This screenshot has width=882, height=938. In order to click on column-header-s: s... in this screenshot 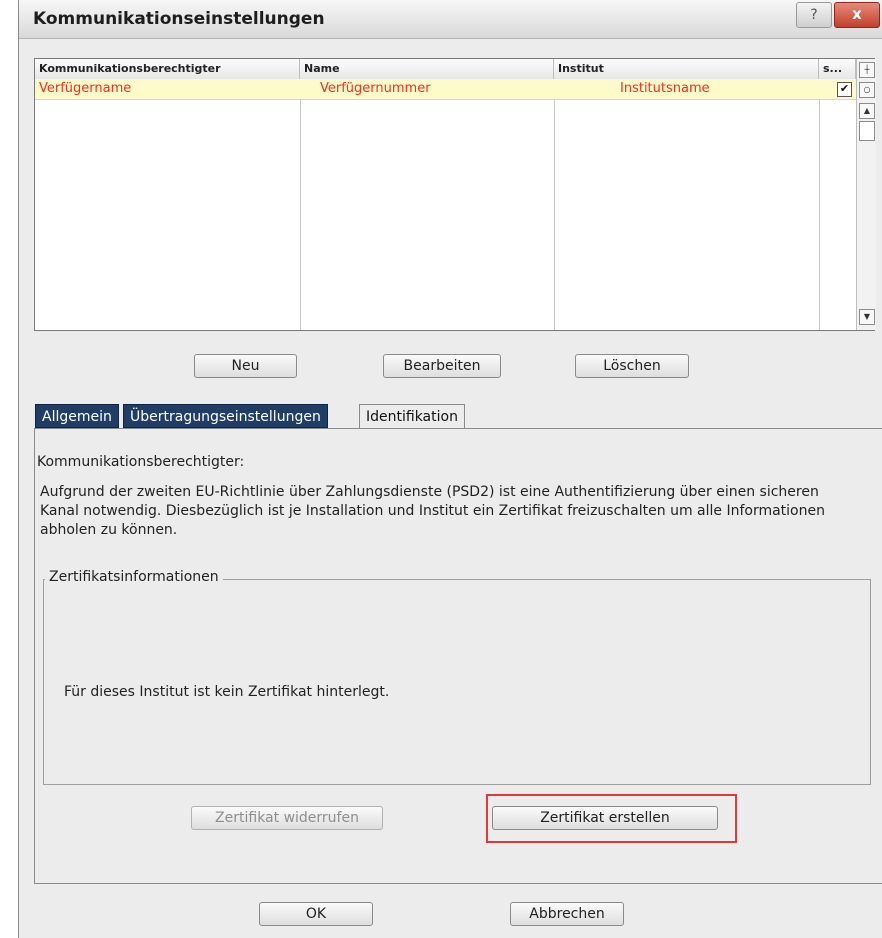, I will do `click(837, 69)`.